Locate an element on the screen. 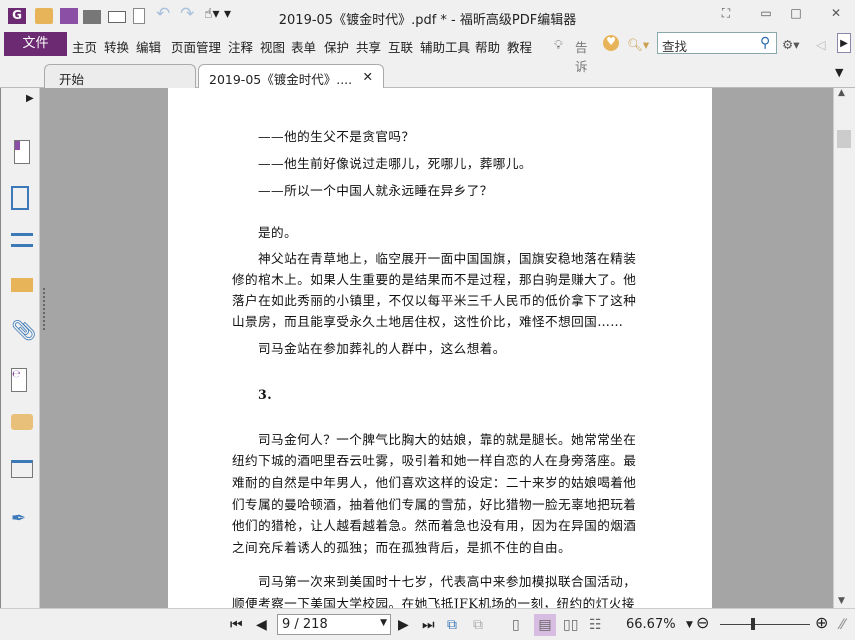  text-line: ——所以一个中国人就永远睡在异乡了？ is located at coordinates (375, 190).